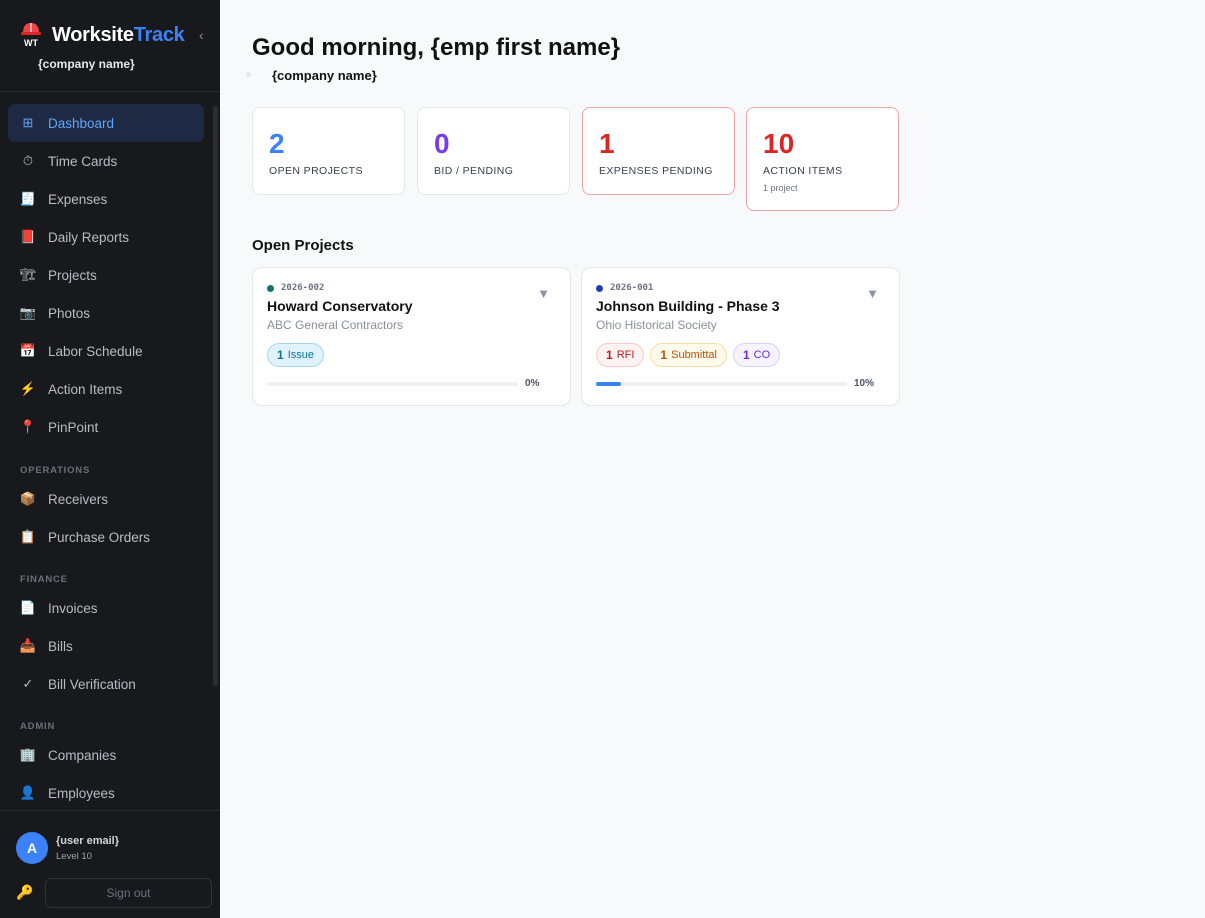 The width and height of the screenshot is (1205, 918). What do you see at coordinates (28, 792) in the screenshot?
I see `person-icon: 👤` at bounding box center [28, 792].